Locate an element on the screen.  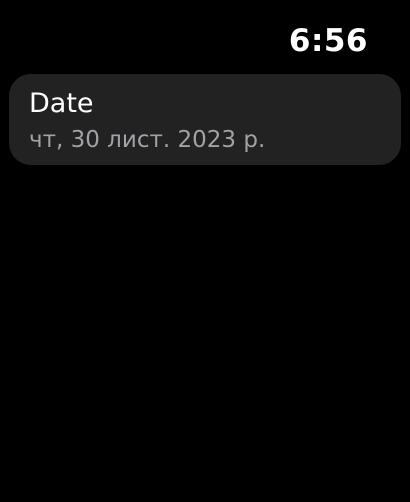
status-time: 6:56 is located at coordinates (328, 41).